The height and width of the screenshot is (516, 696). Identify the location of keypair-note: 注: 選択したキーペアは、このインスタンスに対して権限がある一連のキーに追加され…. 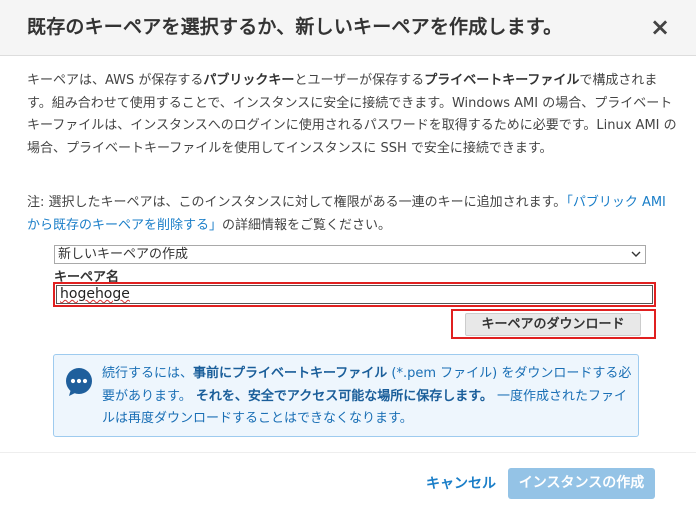
(352, 214).